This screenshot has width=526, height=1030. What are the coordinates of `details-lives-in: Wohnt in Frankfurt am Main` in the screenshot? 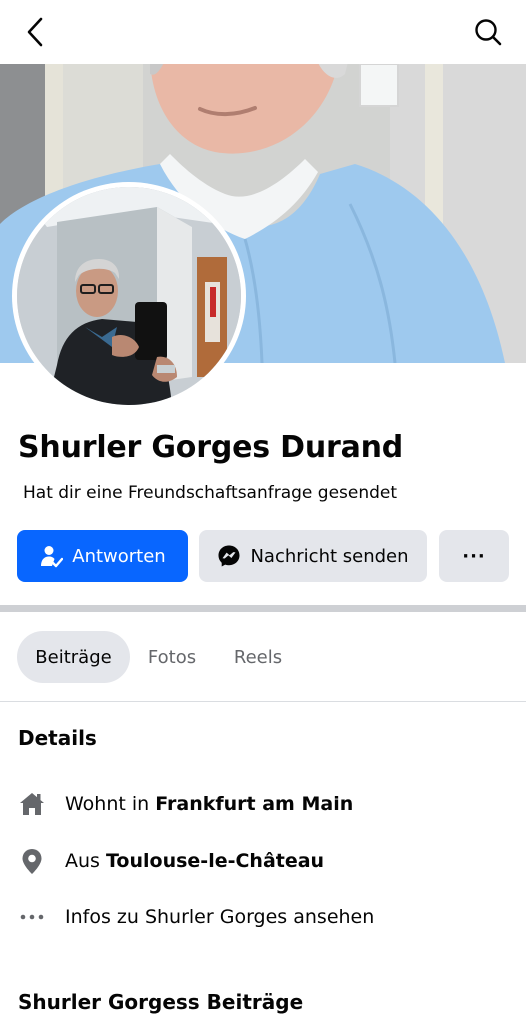 It's located at (268, 804).